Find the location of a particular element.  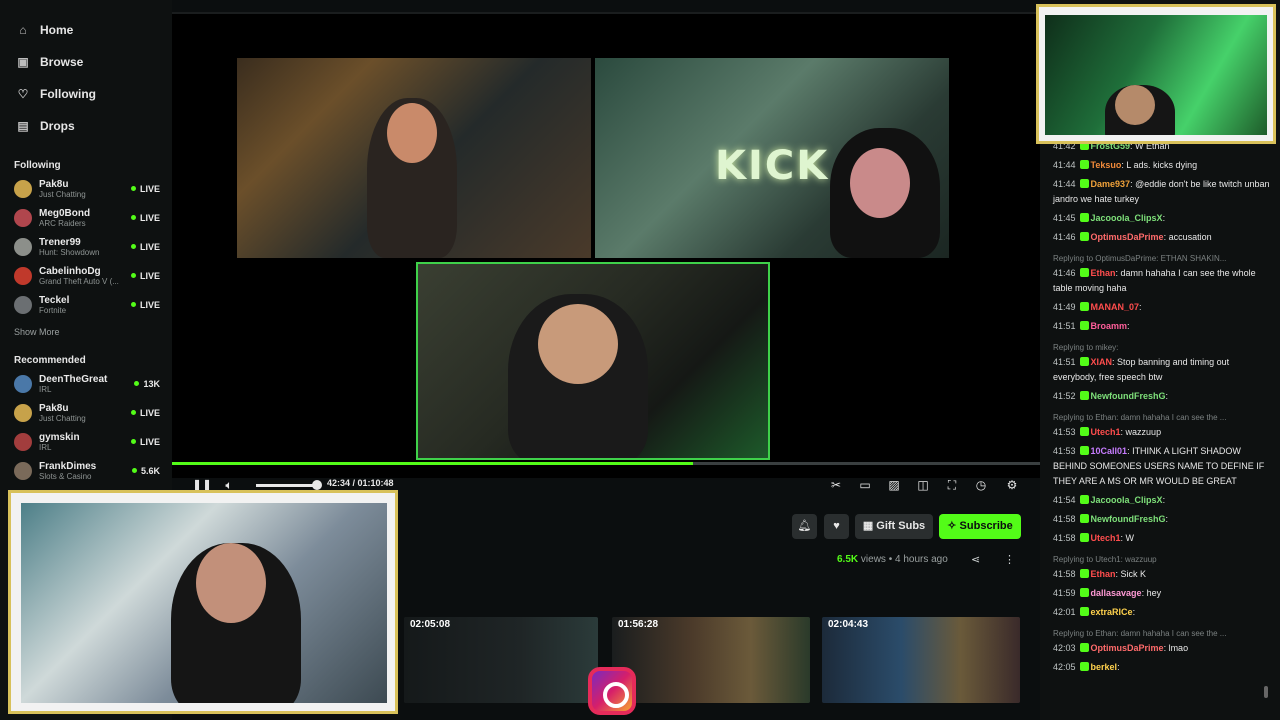

channel-name: Meg0Bond is located at coordinates (65, 213).